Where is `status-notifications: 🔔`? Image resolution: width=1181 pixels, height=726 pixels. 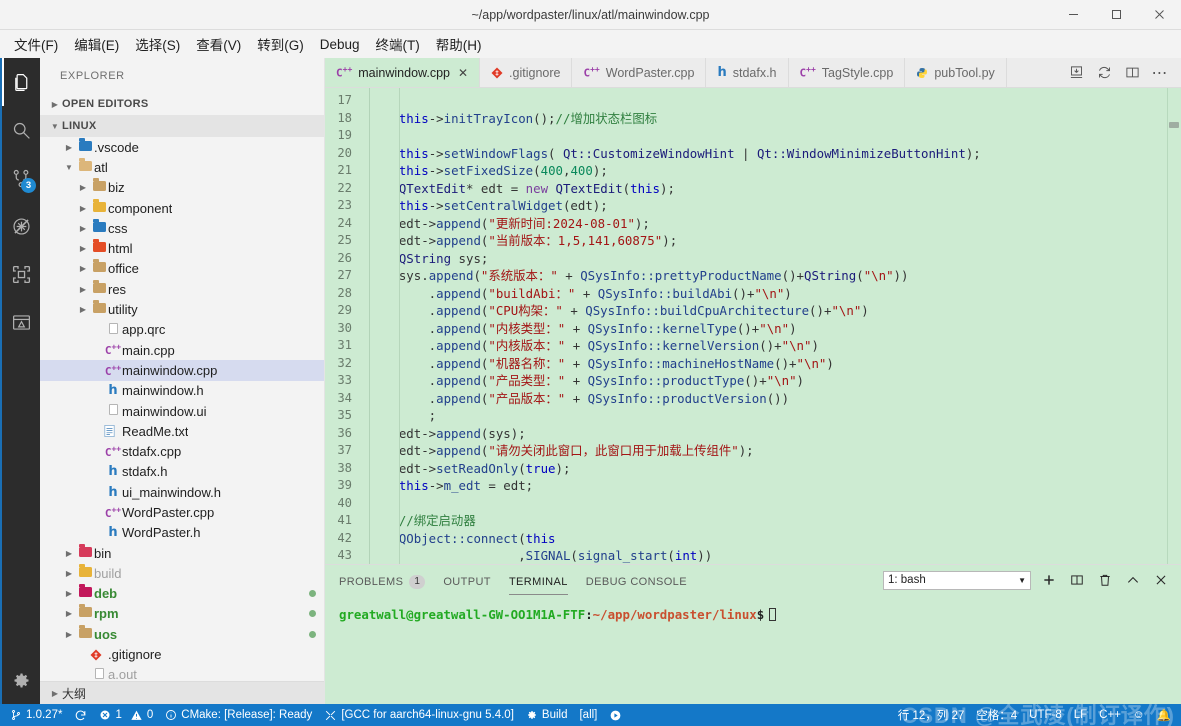 status-notifications: 🔔 is located at coordinates (1164, 715).